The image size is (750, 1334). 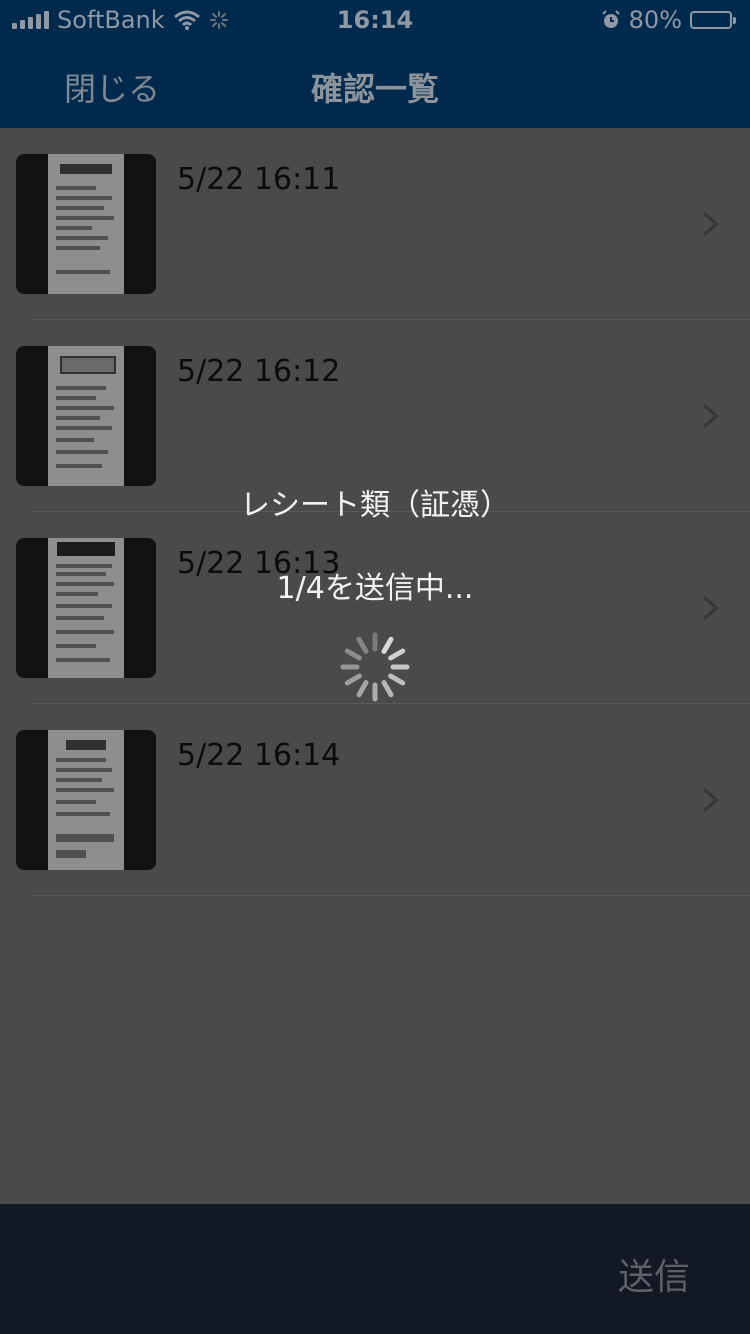 What do you see at coordinates (374, 89) in the screenshot?
I see `page-title: 確認一覧` at bounding box center [374, 89].